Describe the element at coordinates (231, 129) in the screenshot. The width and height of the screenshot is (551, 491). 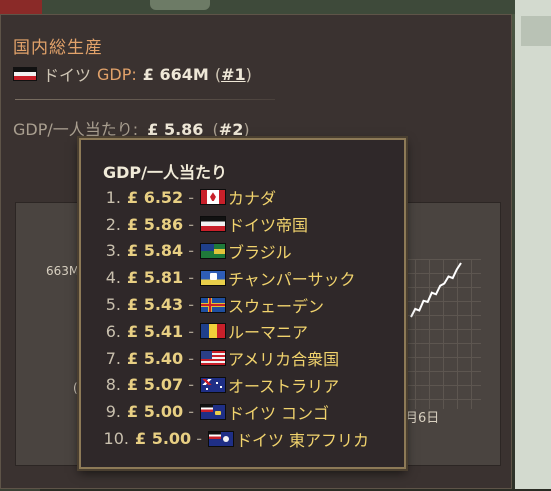
I see `per-capita-rank-link: #2` at that location.